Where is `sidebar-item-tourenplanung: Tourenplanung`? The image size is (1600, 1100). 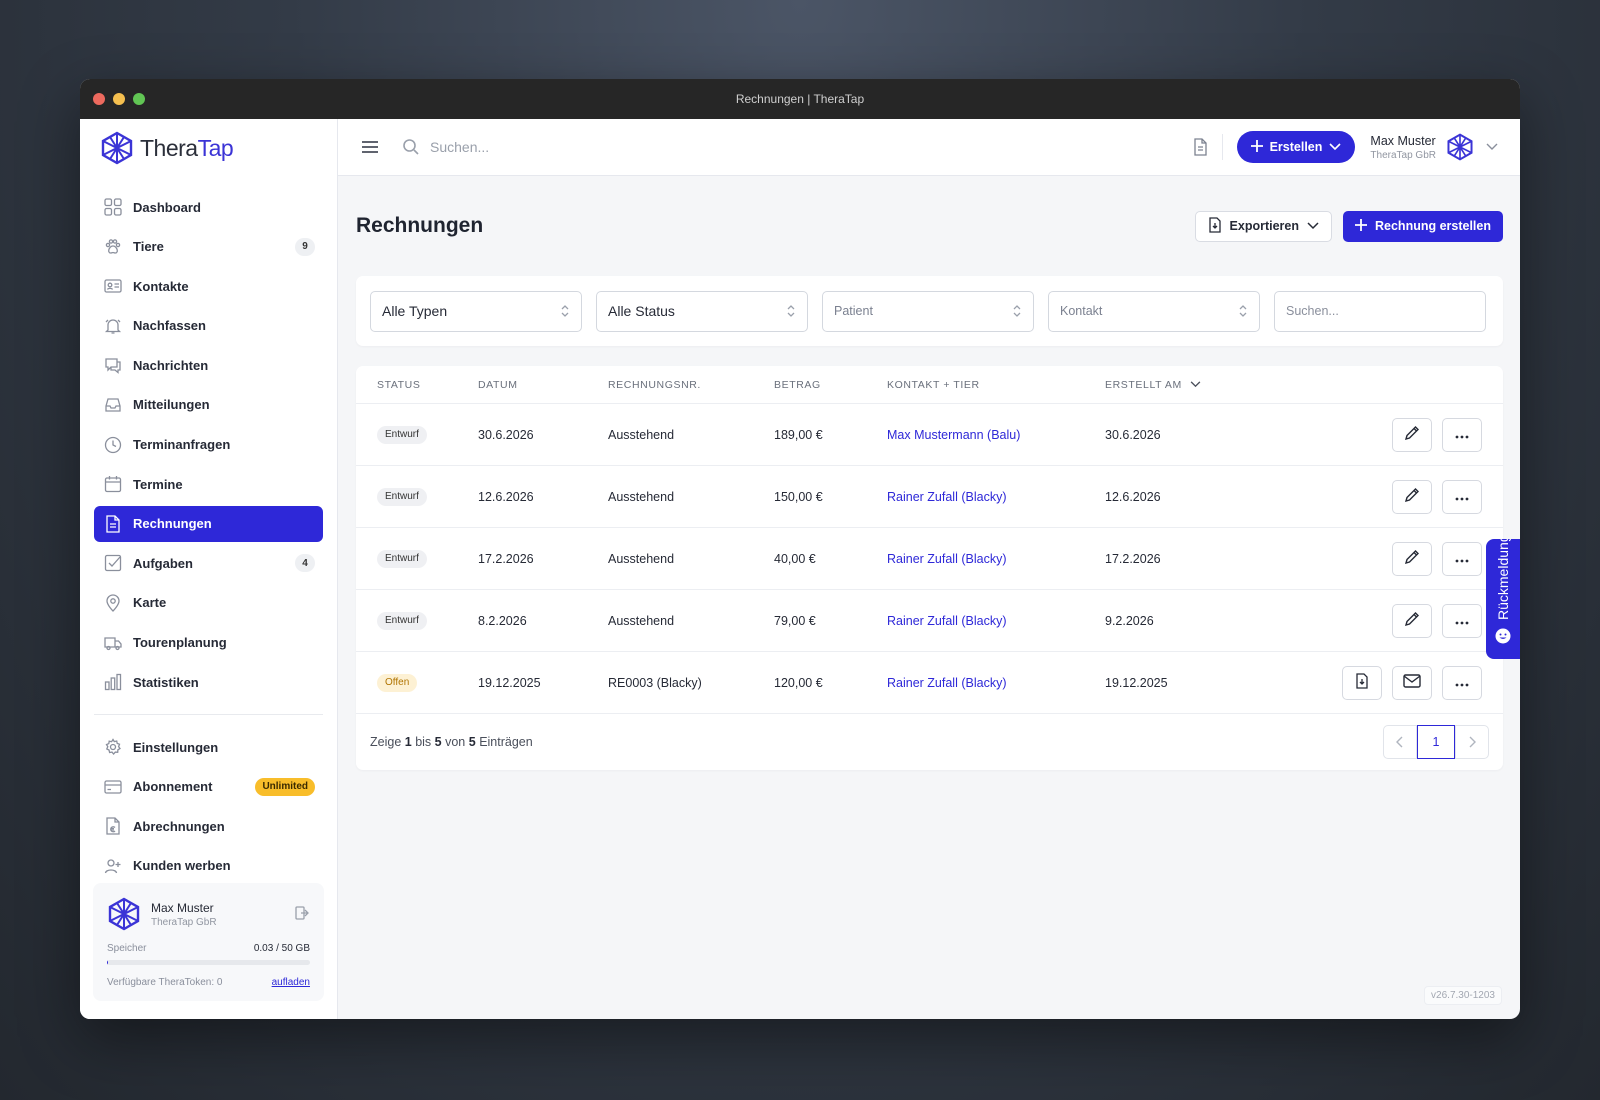 sidebar-item-tourenplanung: Tourenplanung is located at coordinates (208, 643).